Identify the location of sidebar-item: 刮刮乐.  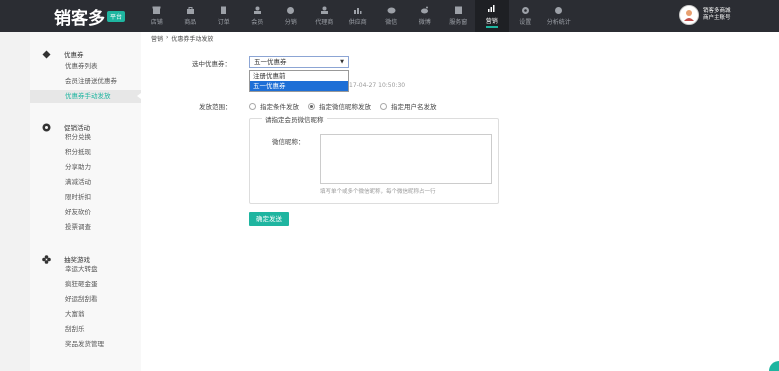
(85, 329).